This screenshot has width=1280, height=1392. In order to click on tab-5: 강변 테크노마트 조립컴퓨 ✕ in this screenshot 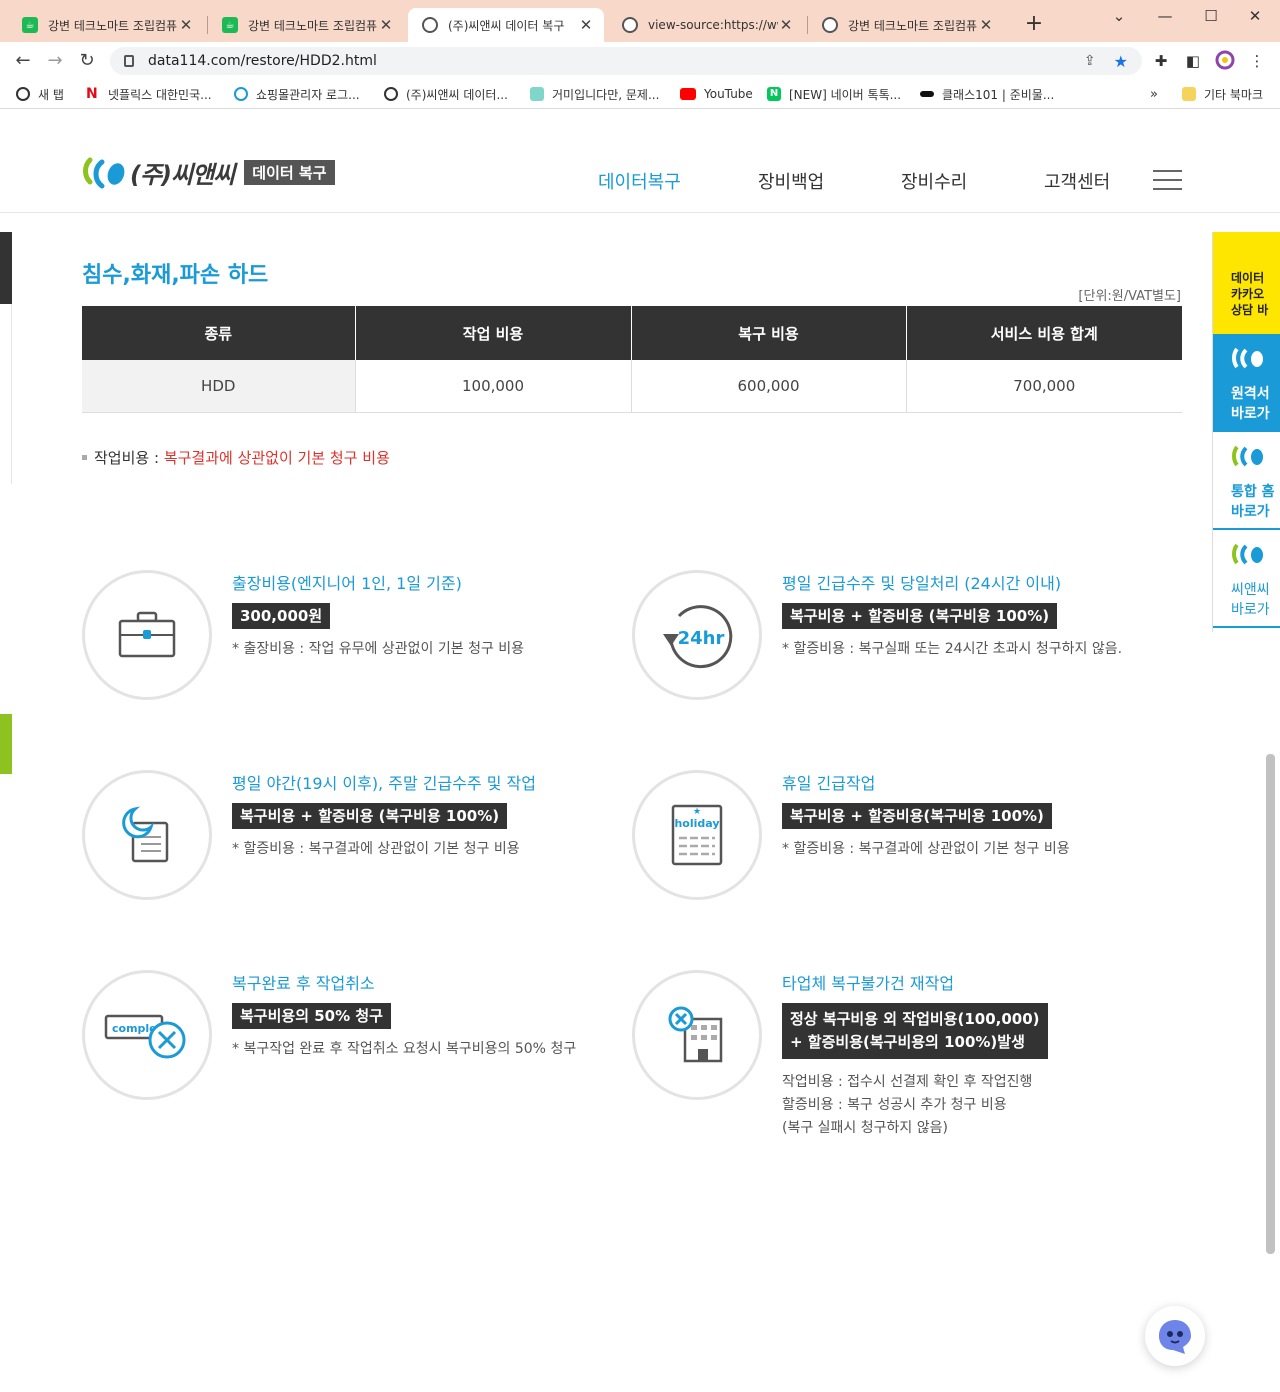, I will do `click(906, 25)`.